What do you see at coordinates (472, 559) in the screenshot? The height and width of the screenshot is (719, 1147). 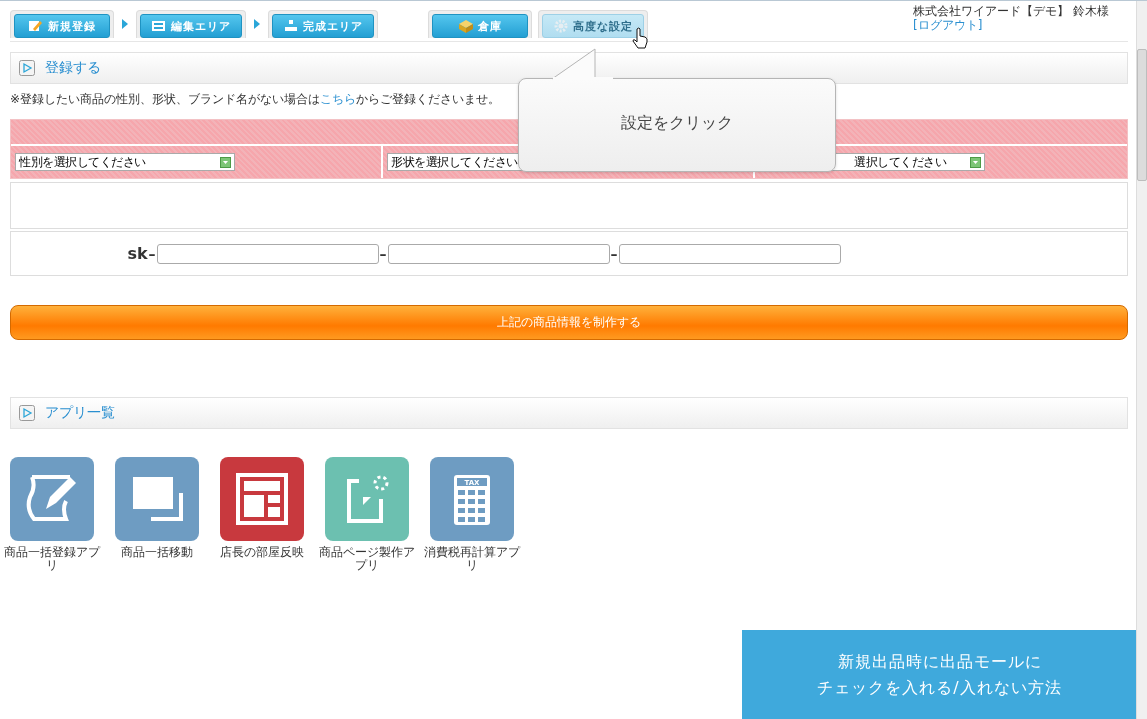 I see `app-label: 消費税再計算アプリ` at bounding box center [472, 559].